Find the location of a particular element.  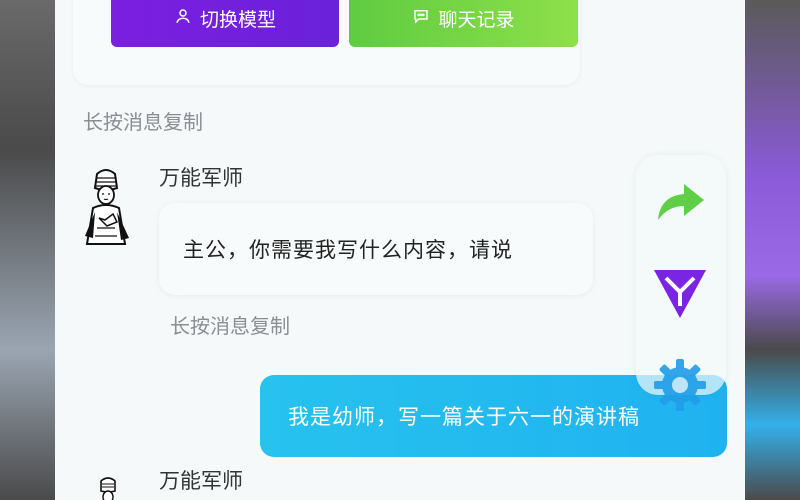

floating-action-panel is located at coordinates (681, 283).